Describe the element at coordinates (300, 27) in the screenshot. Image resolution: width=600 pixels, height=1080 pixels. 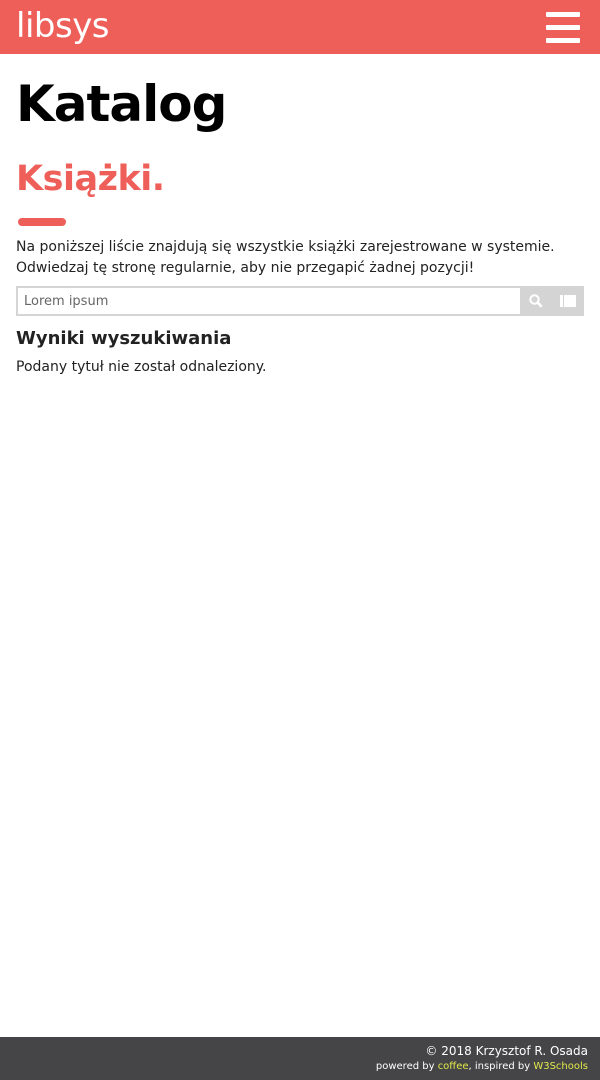
I see `top-navbar: libsys` at that location.